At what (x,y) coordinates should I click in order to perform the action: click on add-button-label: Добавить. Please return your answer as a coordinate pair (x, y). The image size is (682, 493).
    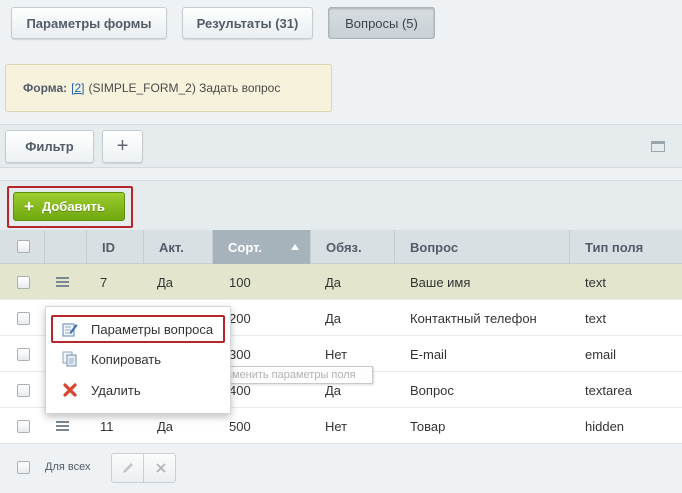
    Looking at the image, I should click on (73, 206).